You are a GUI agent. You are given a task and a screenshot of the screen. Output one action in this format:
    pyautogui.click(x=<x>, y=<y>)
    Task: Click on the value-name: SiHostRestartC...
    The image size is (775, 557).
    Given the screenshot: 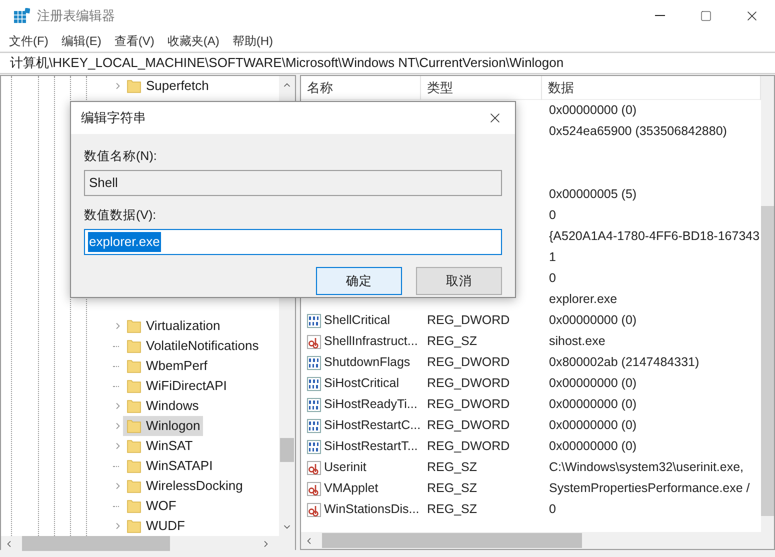 What is the action you would take?
    pyautogui.click(x=372, y=425)
    